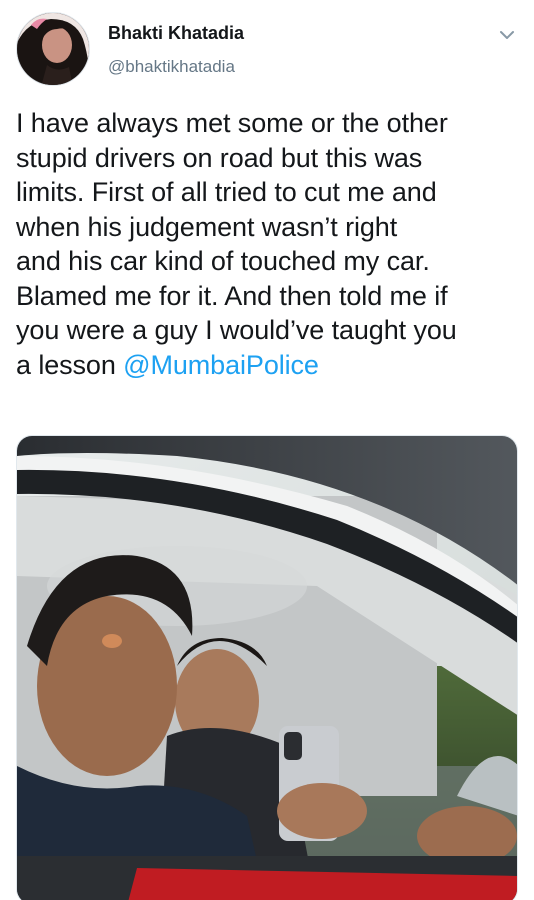  What do you see at coordinates (226, 192) in the screenshot?
I see `tweet-text-line: limits. First of all tried to cut me and` at bounding box center [226, 192].